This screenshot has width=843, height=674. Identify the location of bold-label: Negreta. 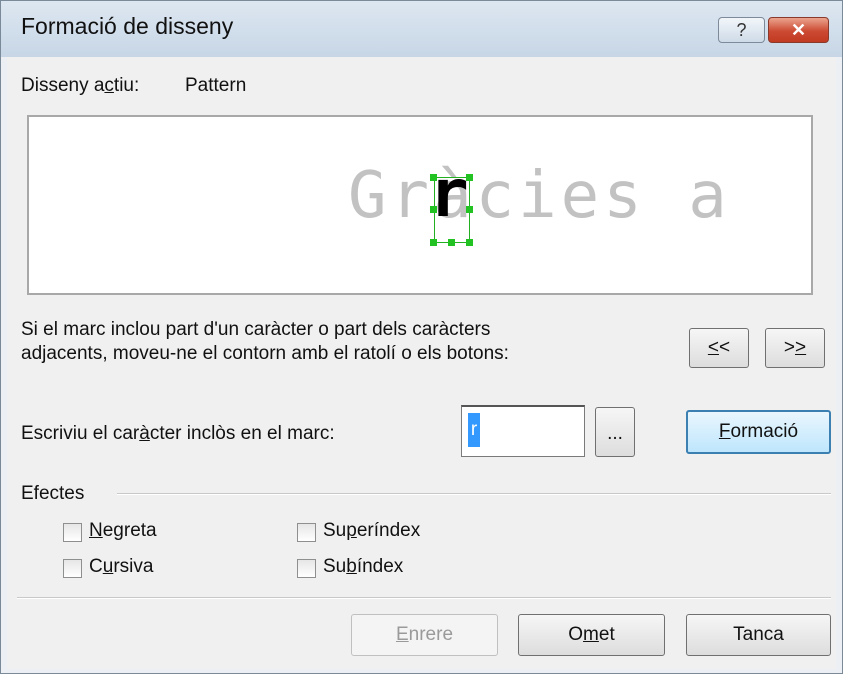
(123, 531).